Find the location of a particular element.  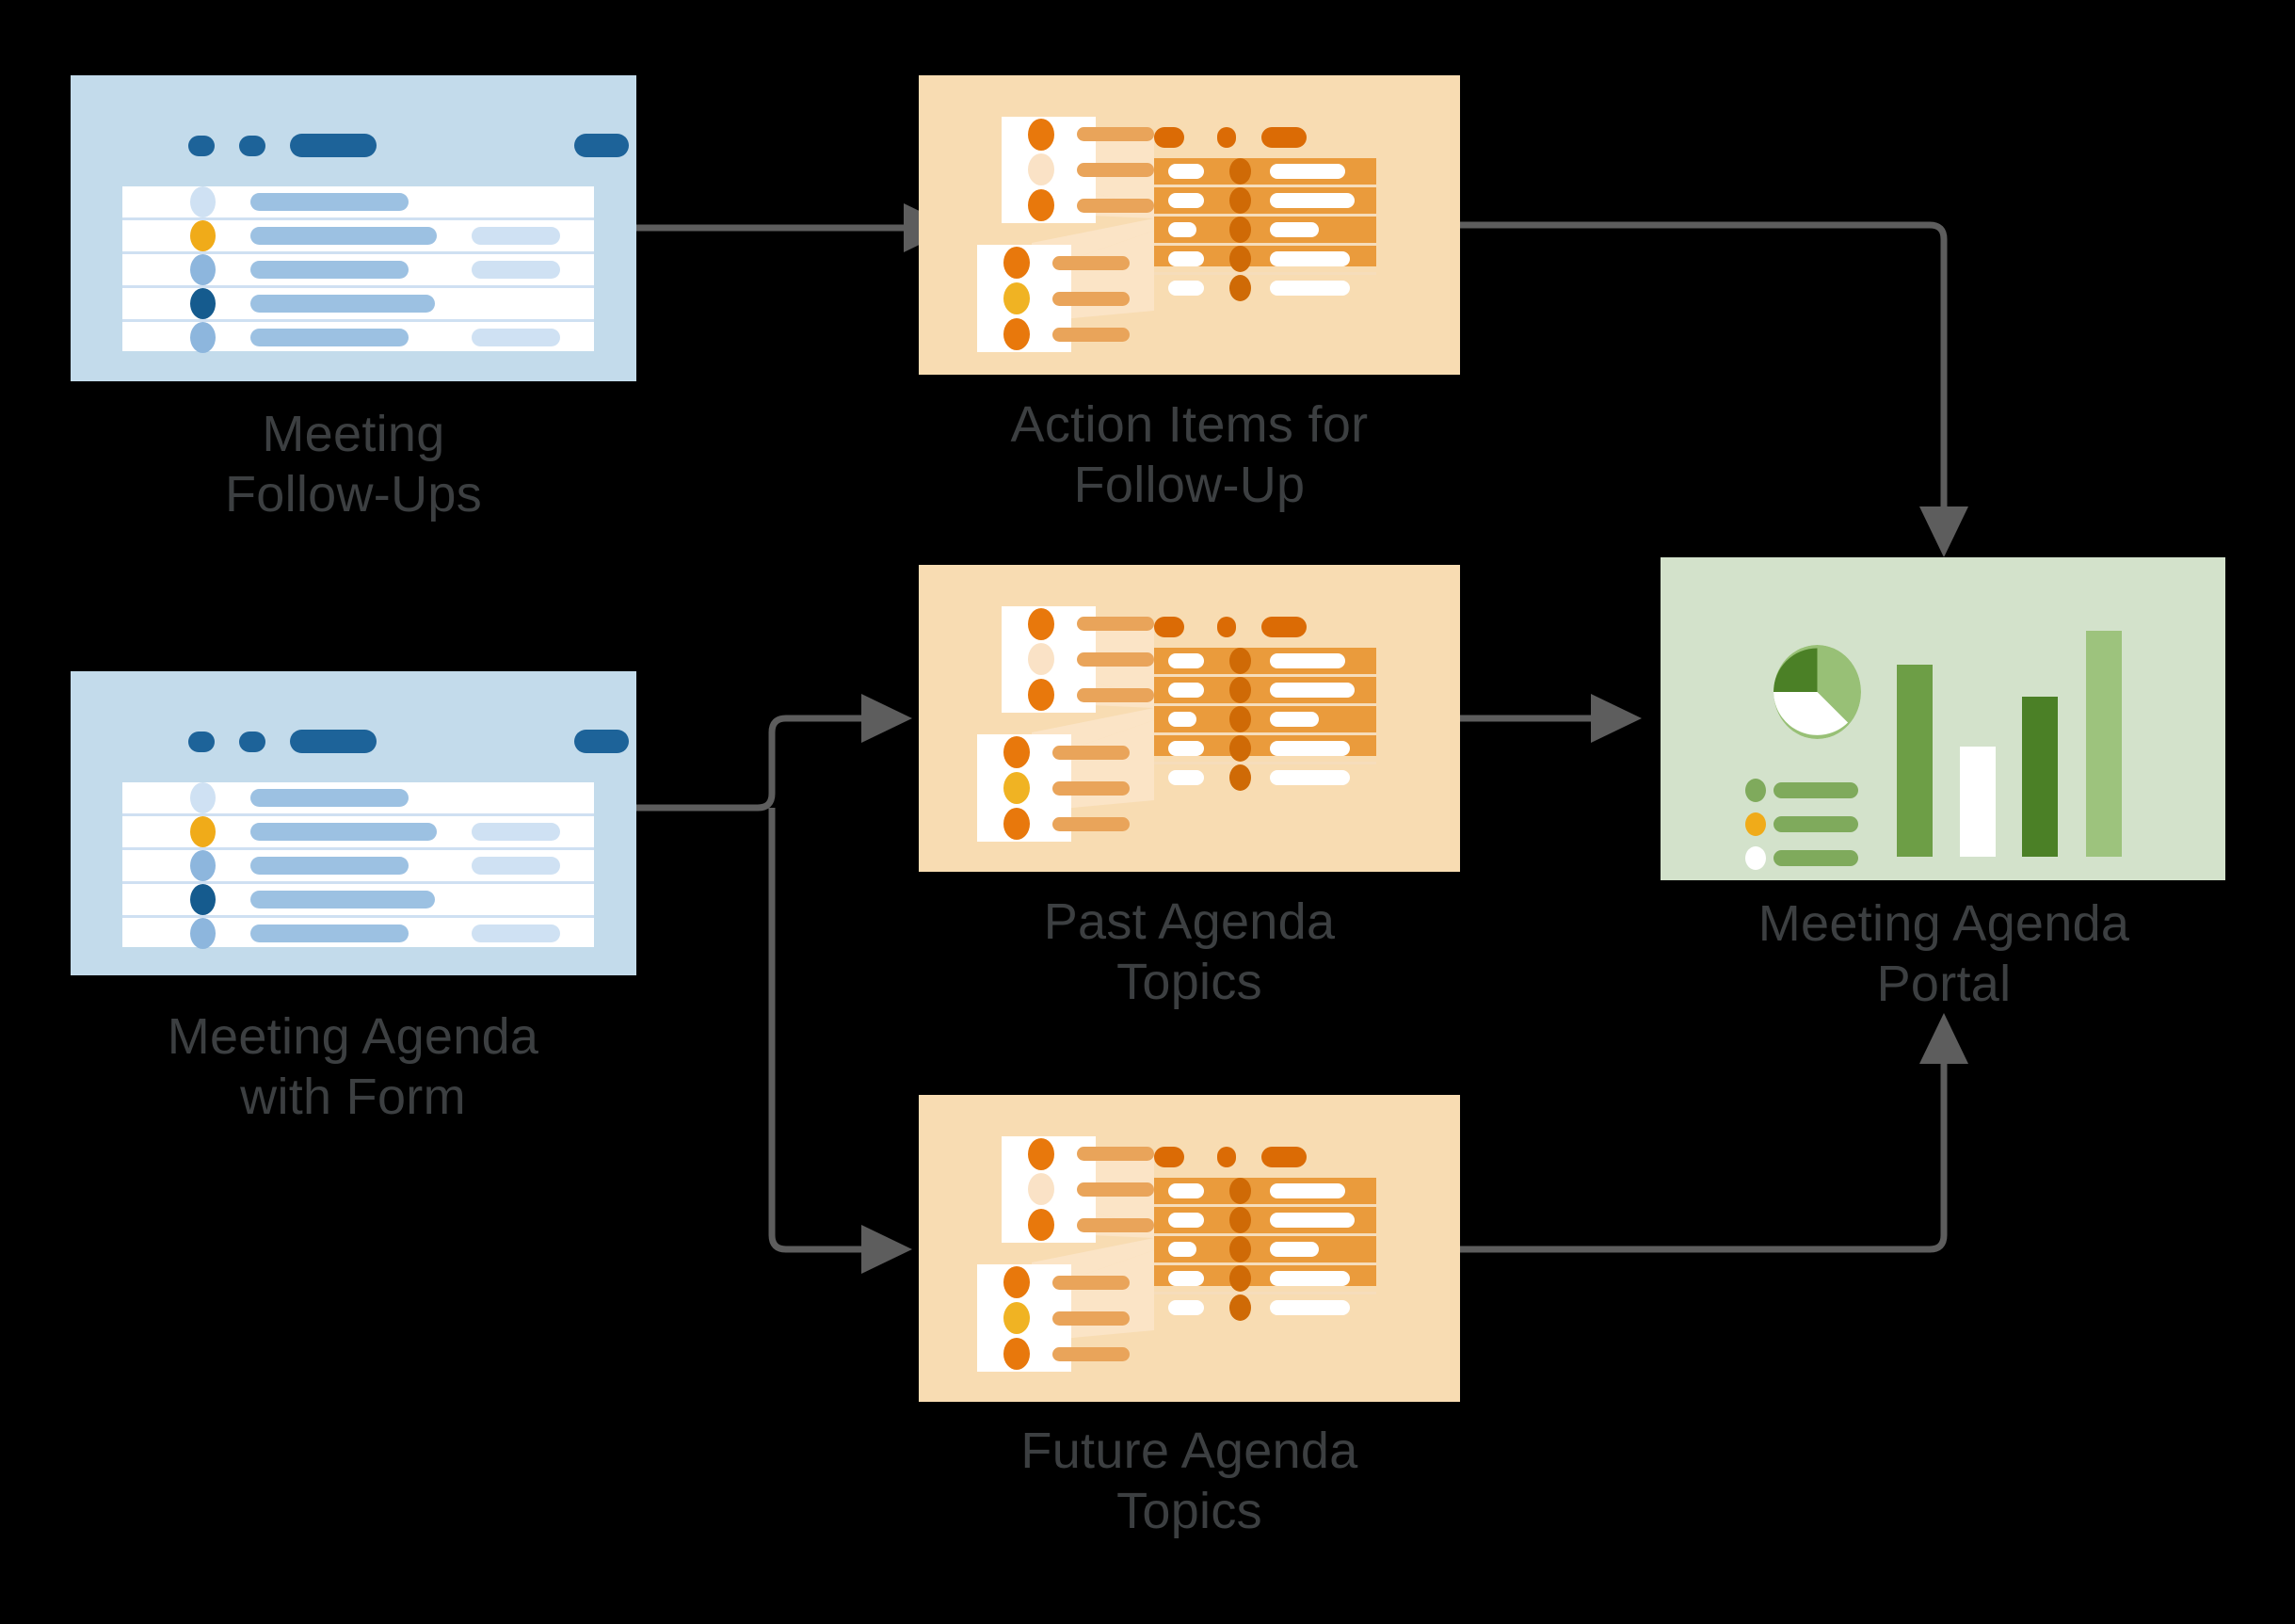

node-past-agenda-topics is located at coordinates (1189, 718).